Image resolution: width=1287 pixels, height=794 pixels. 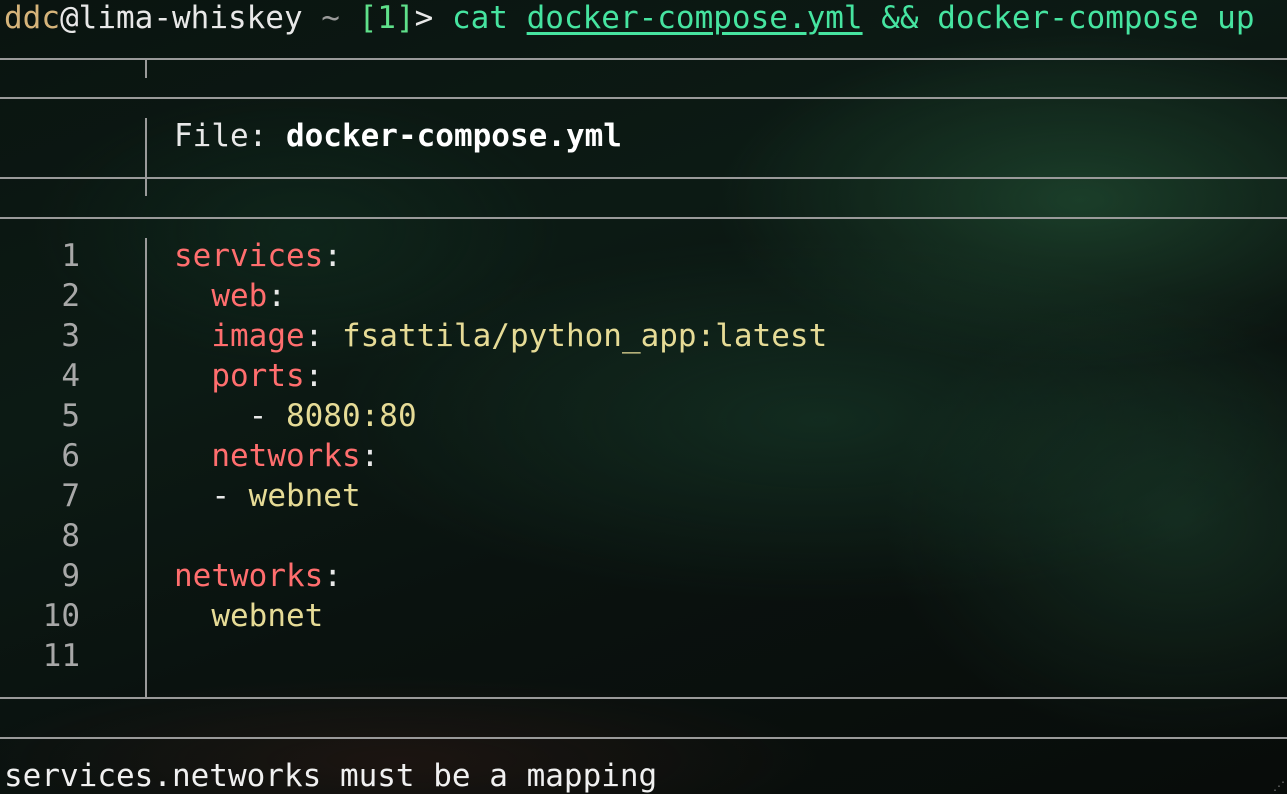 What do you see at coordinates (146, 468) in the screenshot?
I see `code-gutter` at bounding box center [146, 468].